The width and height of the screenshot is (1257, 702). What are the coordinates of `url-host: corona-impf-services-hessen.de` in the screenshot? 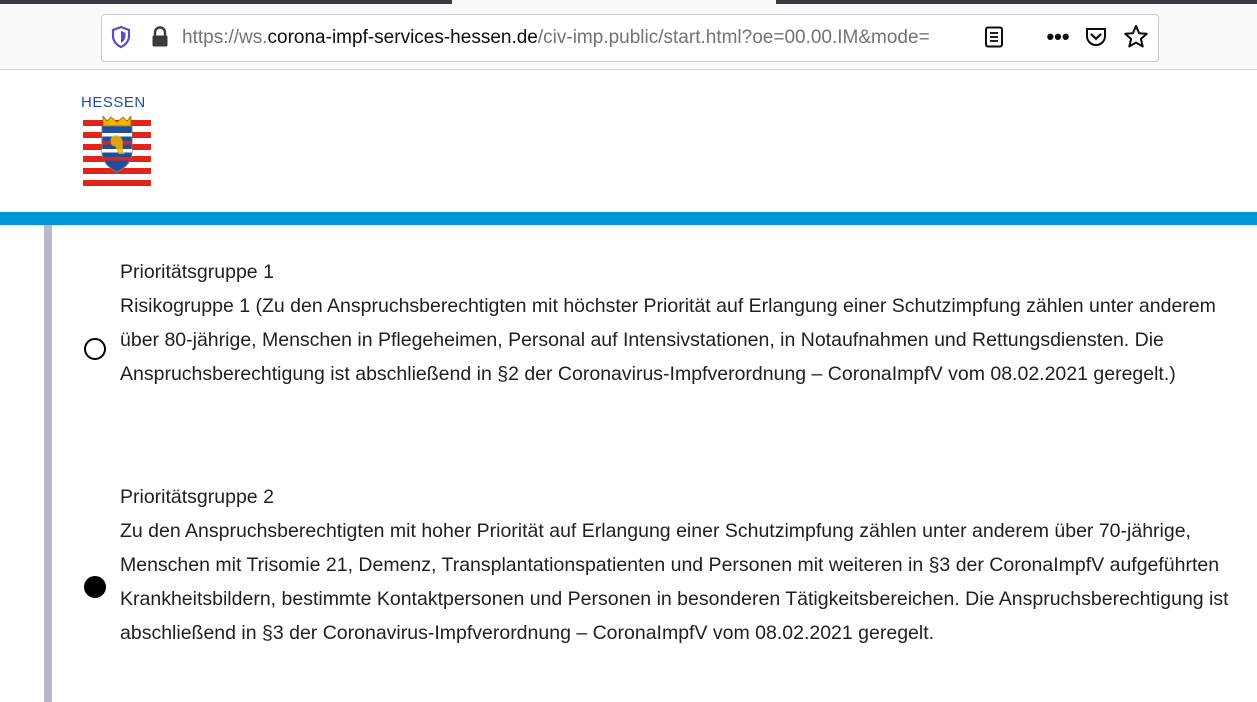 It's located at (402, 37).